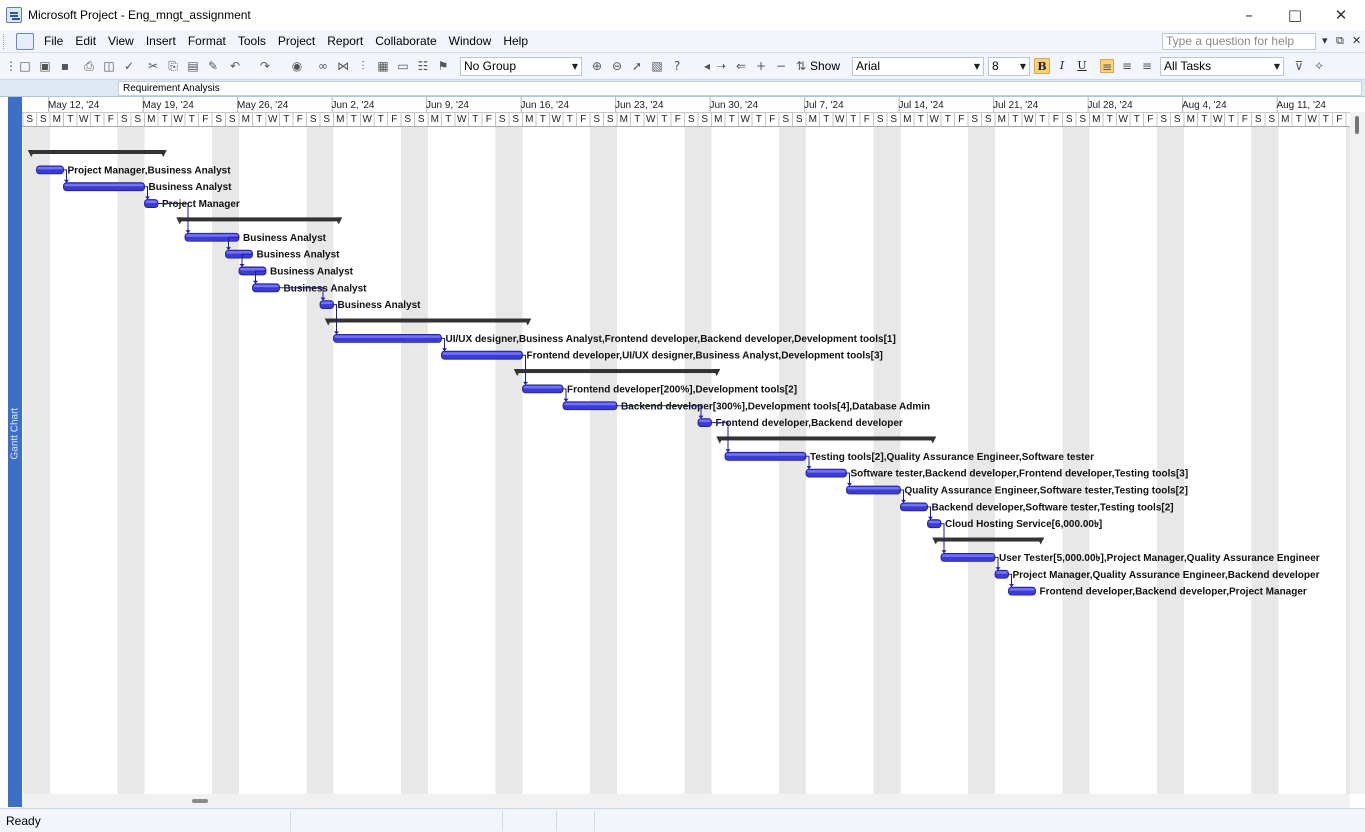 This screenshot has width=1365, height=832. I want to click on task-resource-label: Project Manager, so click(201, 204).